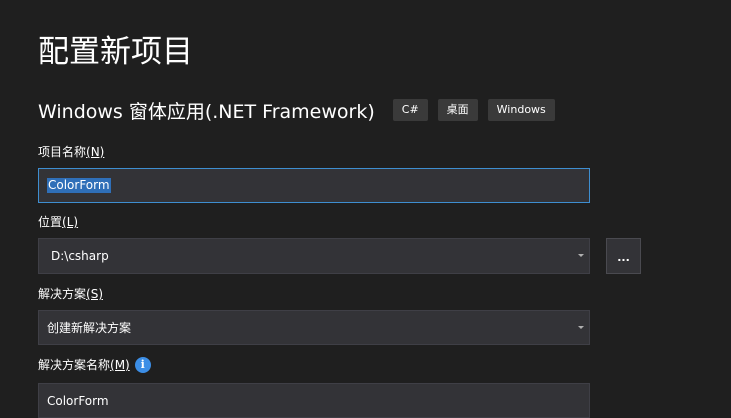  Describe the element at coordinates (314, 327) in the screenshot. I see `solution-dropdown: 创建新解决方案` at that location.